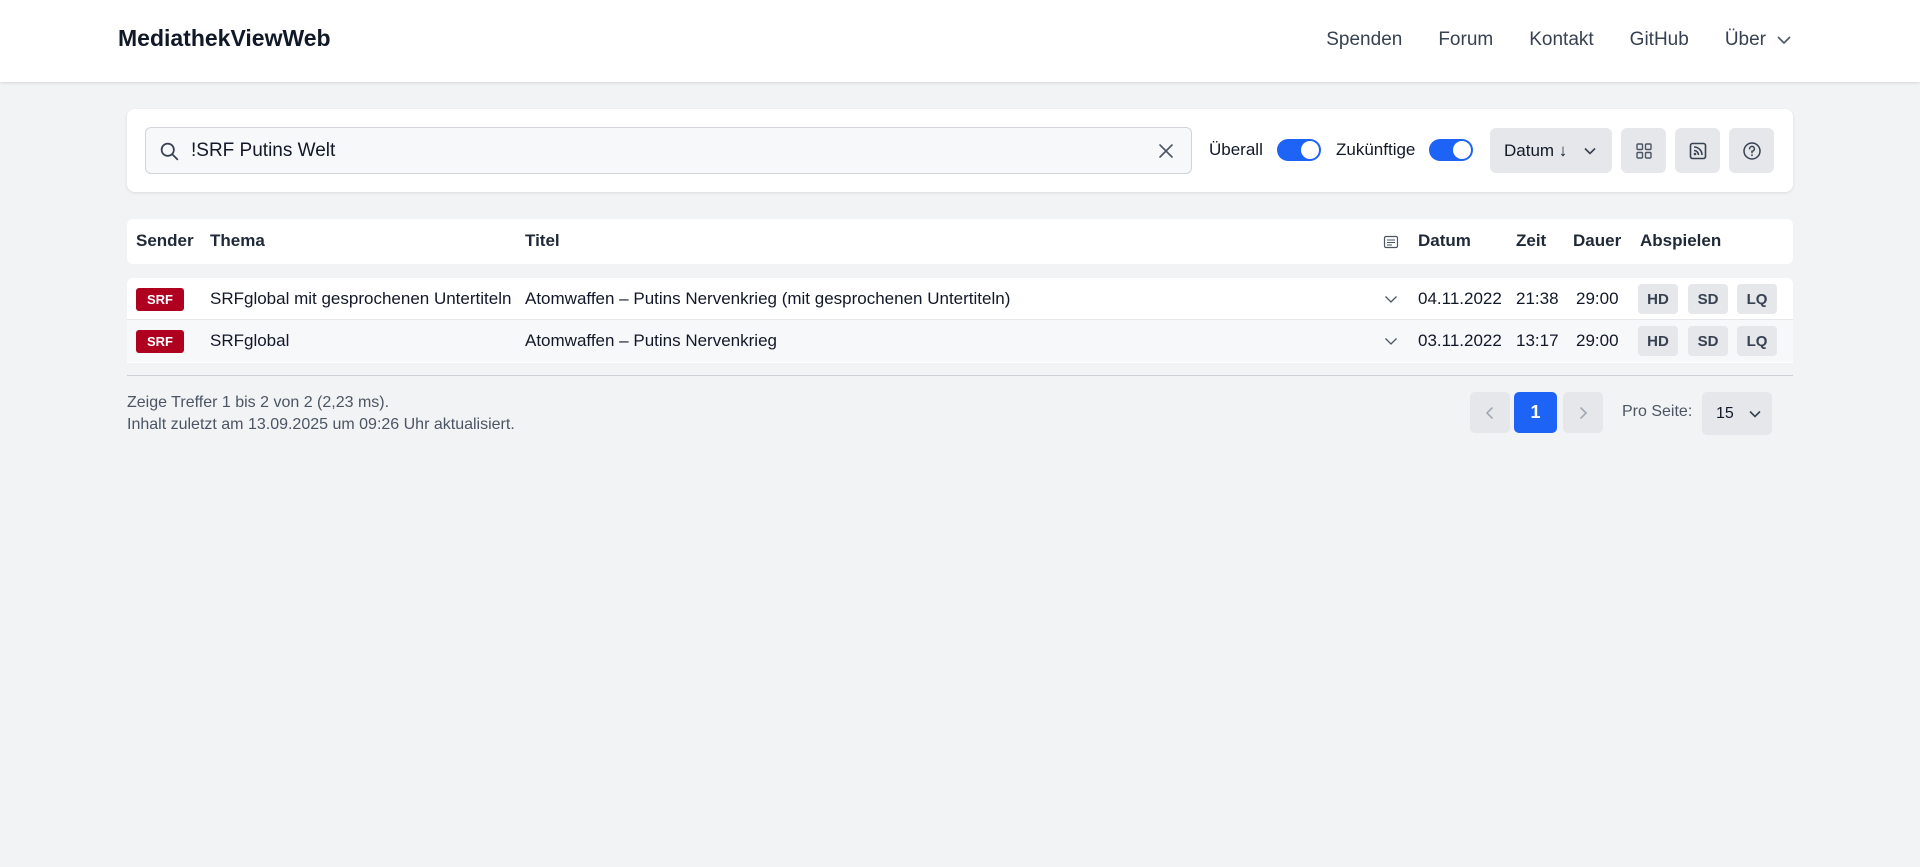 The image size is (1920, 867). I want to click on nav-spenden: Spenden, so click(1364, 40).